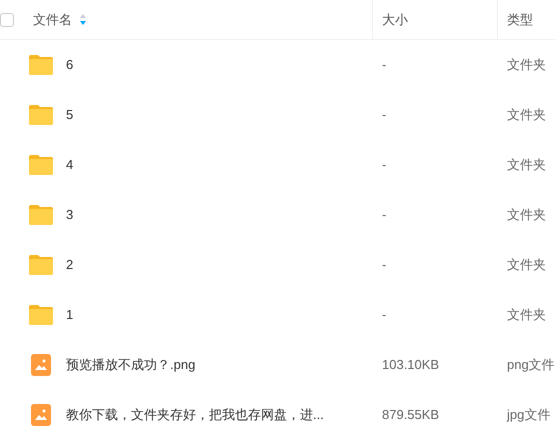  What do you see at coordinates (530, 365) in the screenshot?
I see `file-type: png文件` at bounding box center [530, 365].